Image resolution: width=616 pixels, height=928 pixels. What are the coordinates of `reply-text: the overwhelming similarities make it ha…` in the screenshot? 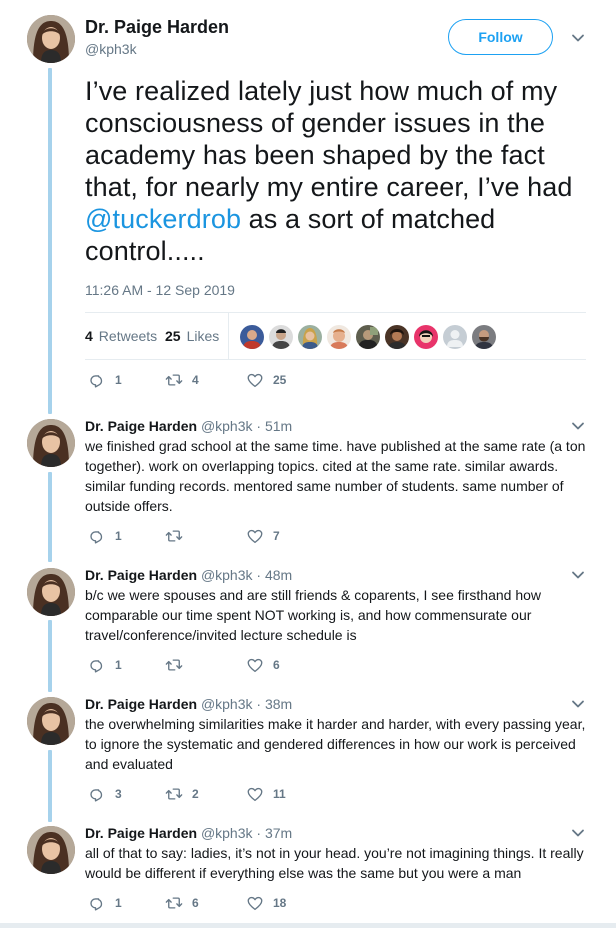 It's located at (335, 744).